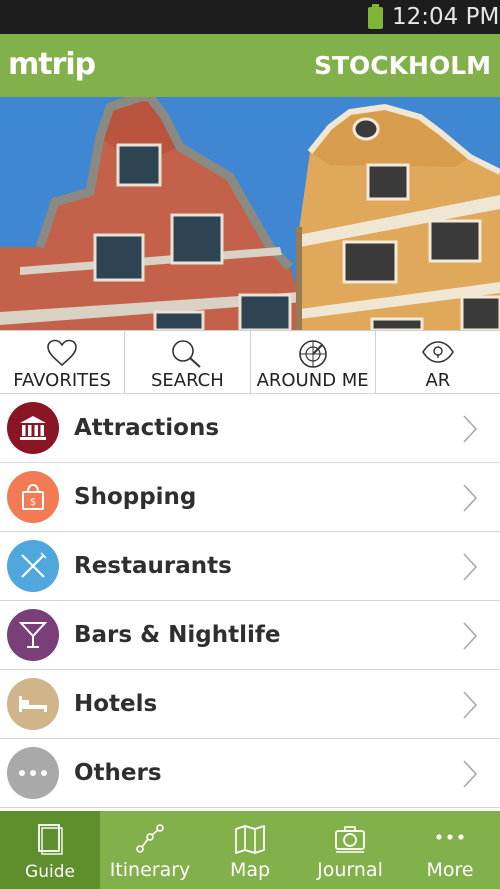  Describe the element at coordinates (438, 380) in the screenshot. I see `ar-label: AR` at that location.